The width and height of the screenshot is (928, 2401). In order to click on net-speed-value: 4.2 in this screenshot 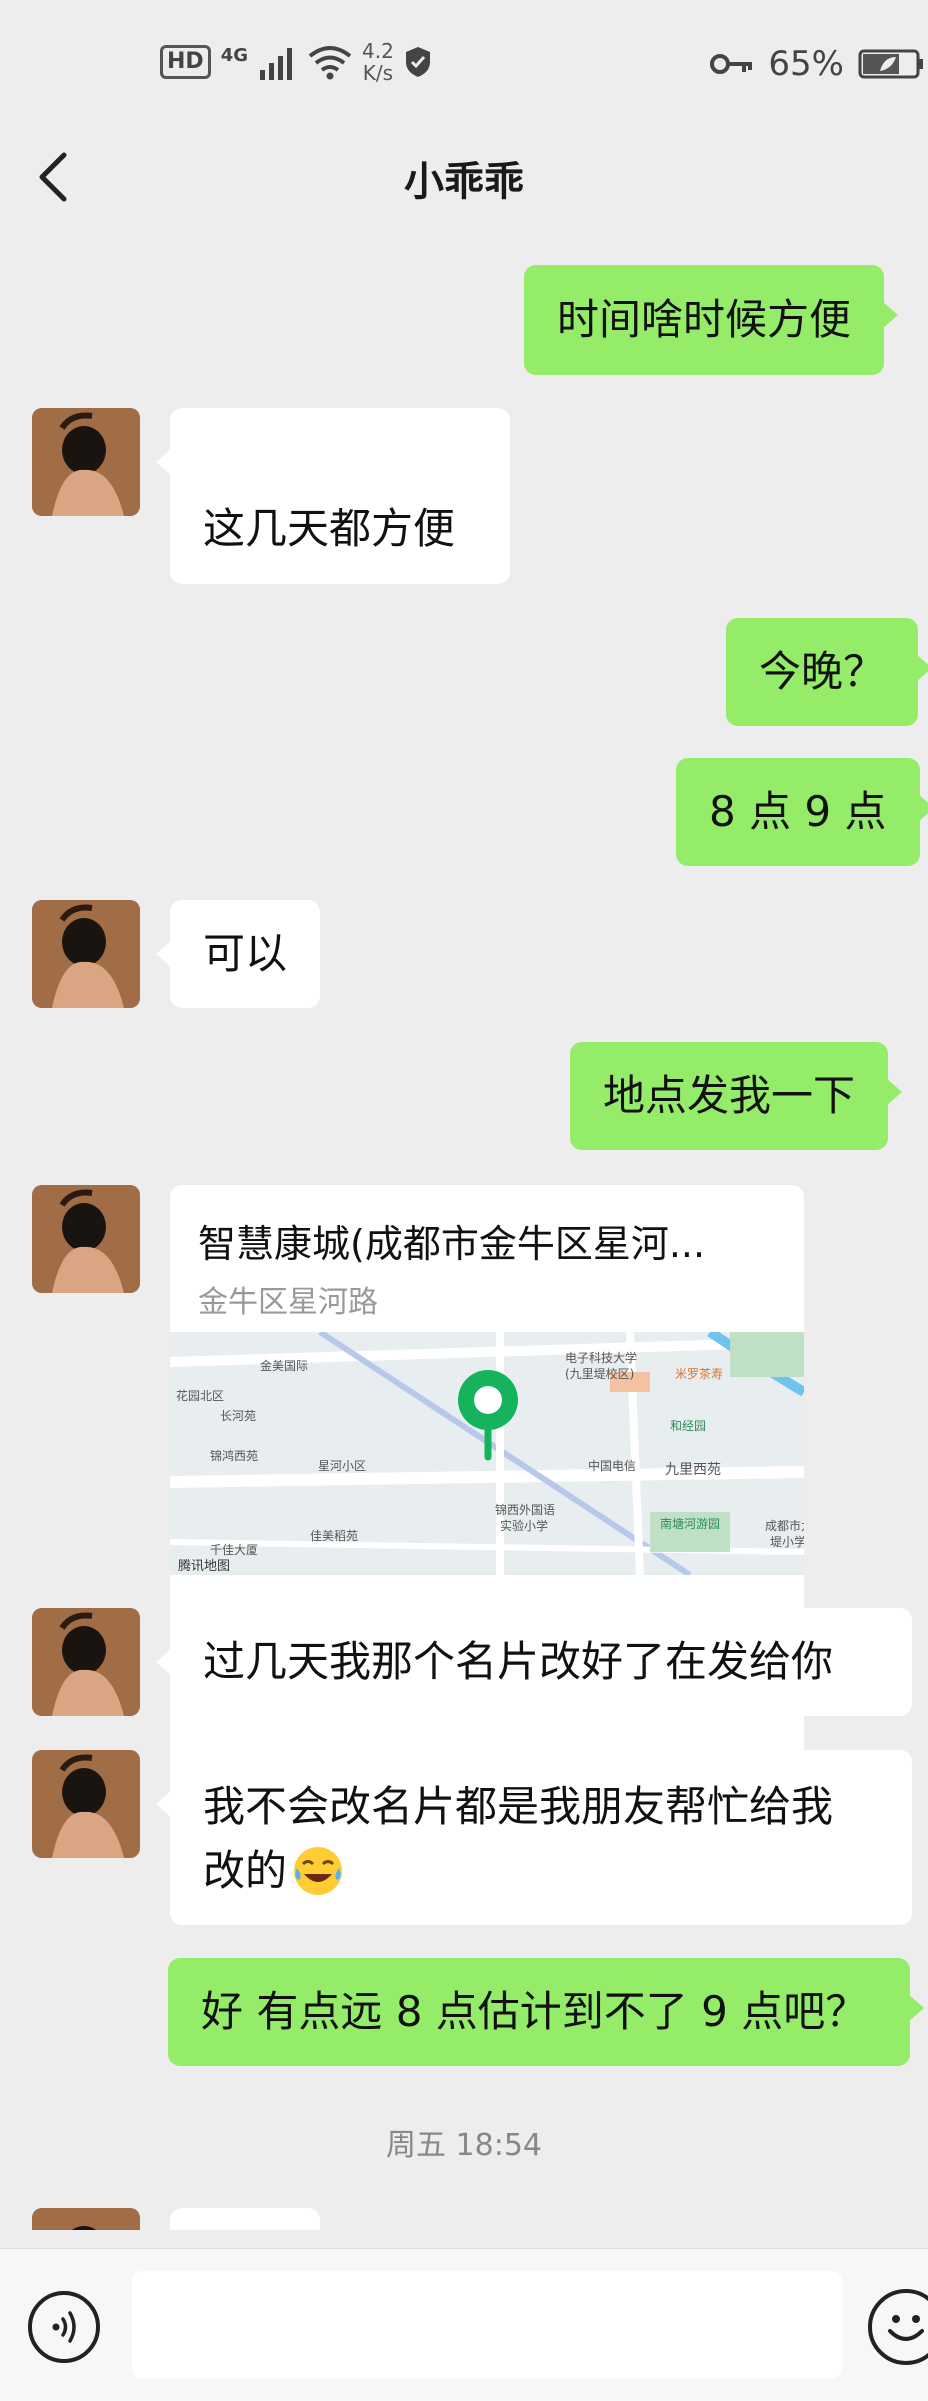, I will do `click(378, 51)`.